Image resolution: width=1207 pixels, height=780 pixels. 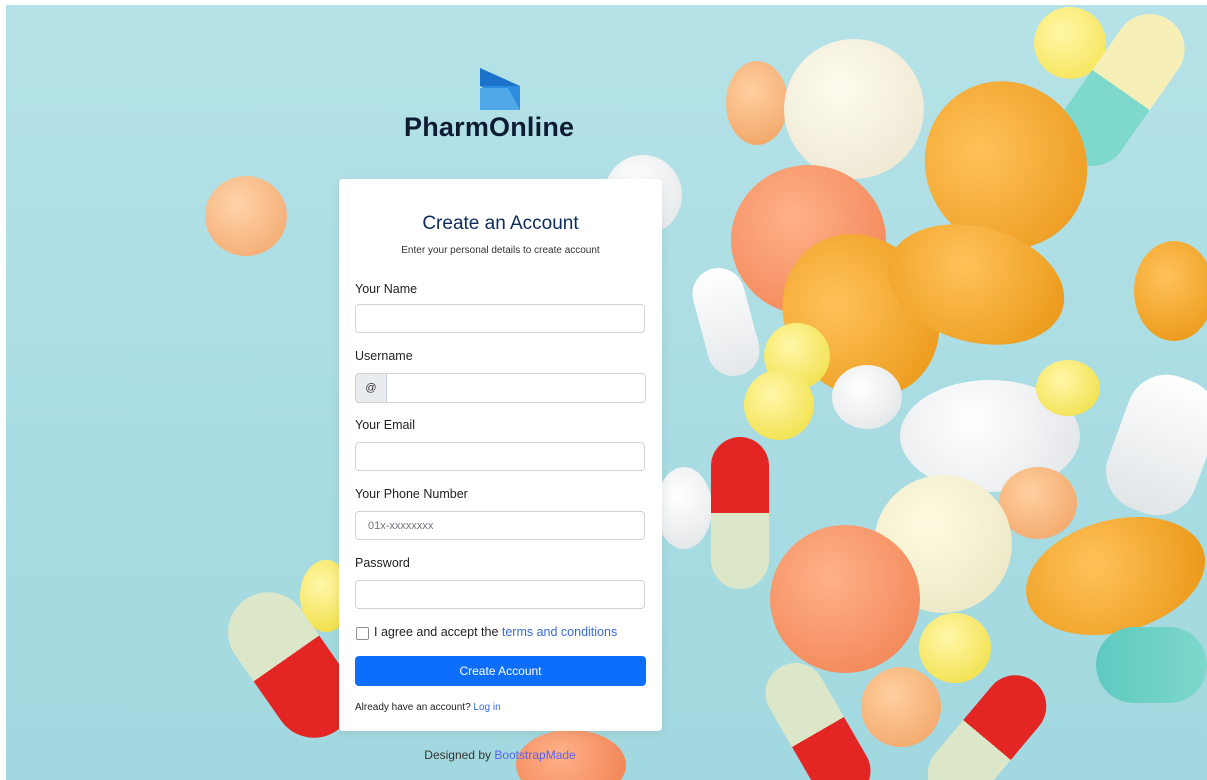 What do you see at coordinates (500, 223) in the screenshot?
I see `card-title: Create an Account` at bounding box center [500, 223].